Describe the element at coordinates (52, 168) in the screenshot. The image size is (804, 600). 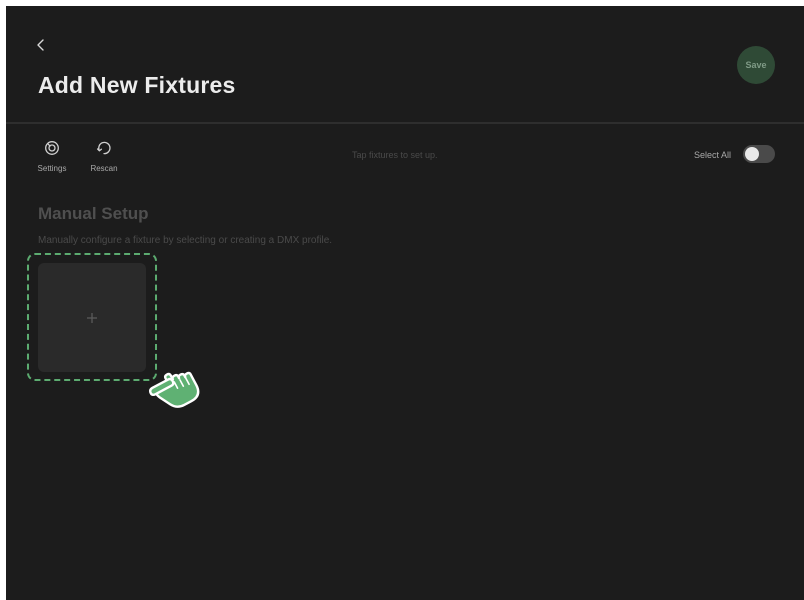
I see `settings-label: Settings` at that location.